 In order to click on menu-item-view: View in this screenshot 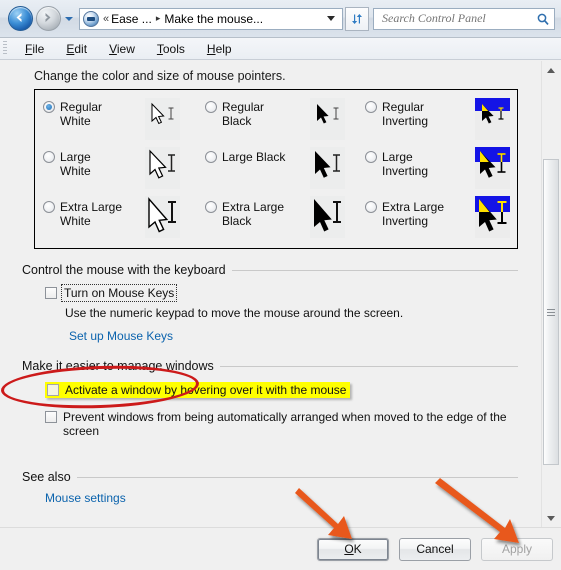, I will do `click(122, 49)`.